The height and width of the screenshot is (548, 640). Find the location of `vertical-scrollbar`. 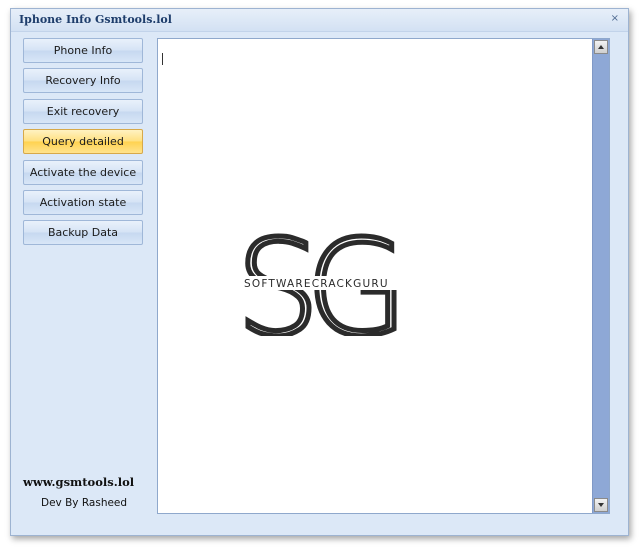

vertical-scrollbar is located at coordinates (600, 276).